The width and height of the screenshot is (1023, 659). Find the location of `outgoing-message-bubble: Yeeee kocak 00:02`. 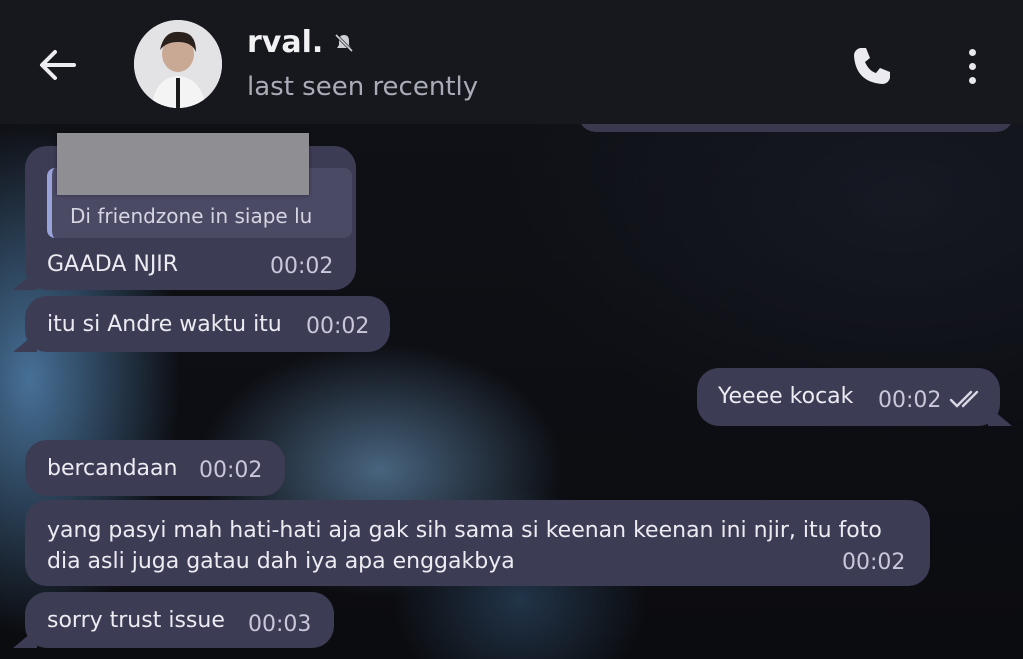

outgoing-message-bubble: Yeeee kocak 00:02 is located at coordinates (848, 397).